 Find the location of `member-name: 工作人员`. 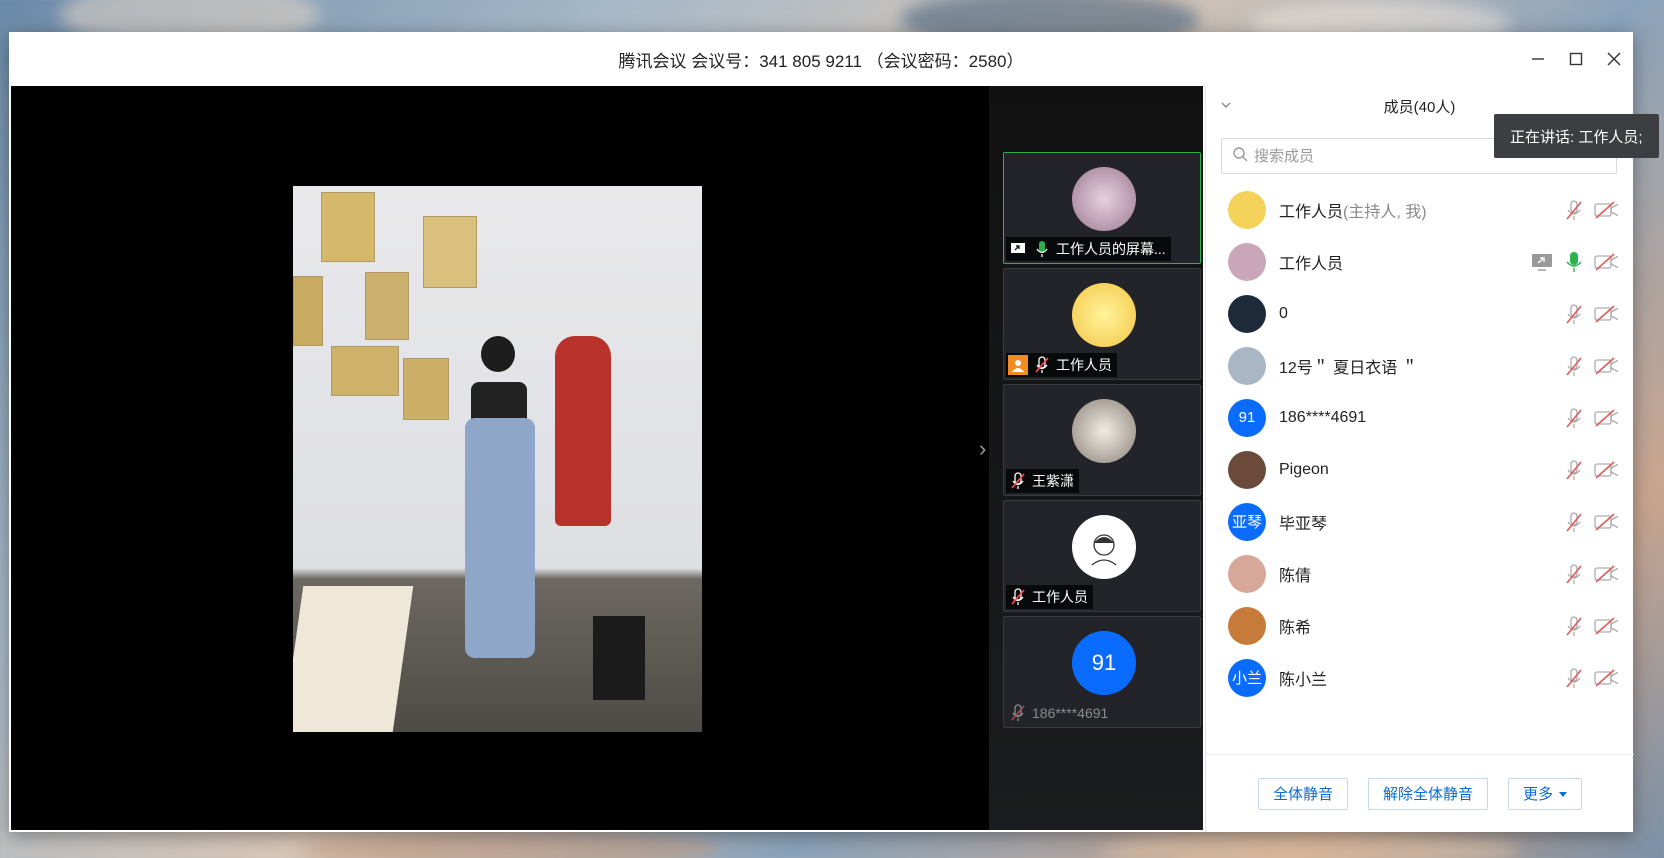

member-name: 工作人员 is located at coordinates (1311, 262).